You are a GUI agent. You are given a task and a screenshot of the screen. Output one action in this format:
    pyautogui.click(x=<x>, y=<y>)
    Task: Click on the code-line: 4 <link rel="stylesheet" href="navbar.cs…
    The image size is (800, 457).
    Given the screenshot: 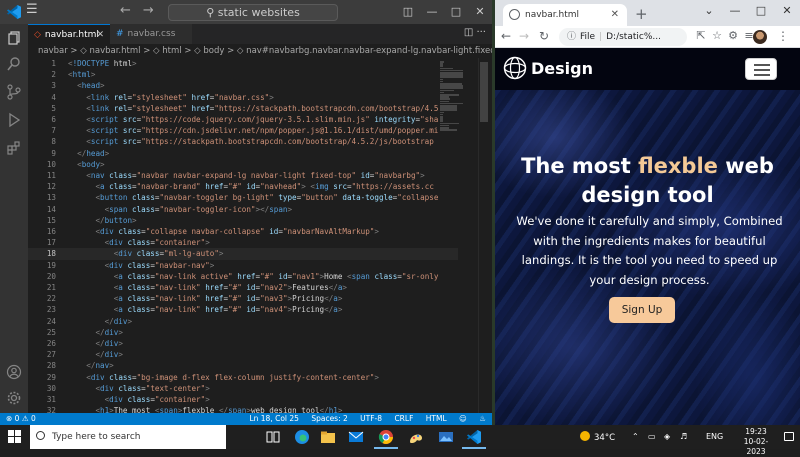 What is the action you would take?
    pyautogui.click(x=243, y=97)
    